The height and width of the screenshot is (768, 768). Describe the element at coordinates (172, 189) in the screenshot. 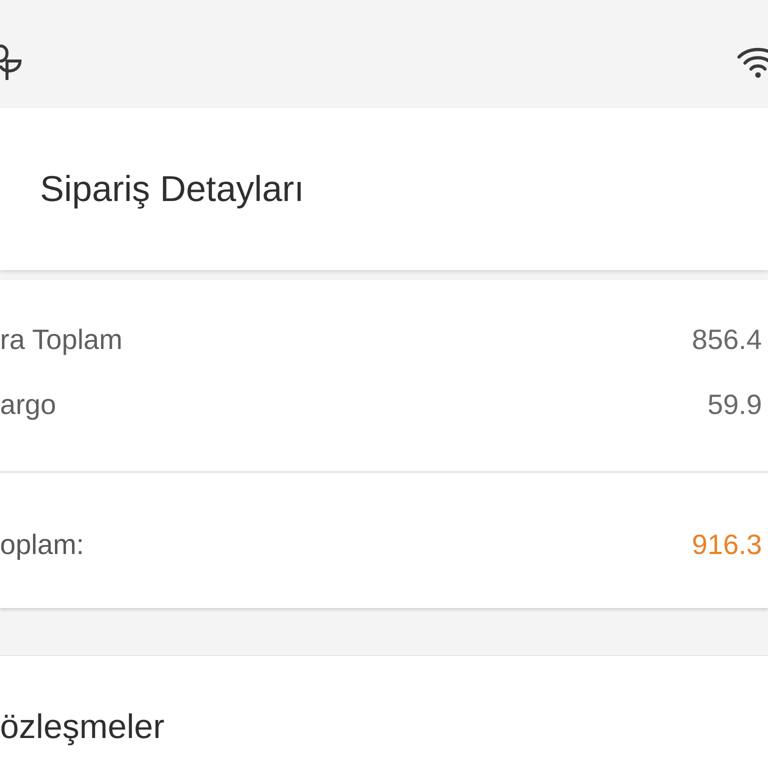

I see `page-title: Sipariş Detayları` at that location.